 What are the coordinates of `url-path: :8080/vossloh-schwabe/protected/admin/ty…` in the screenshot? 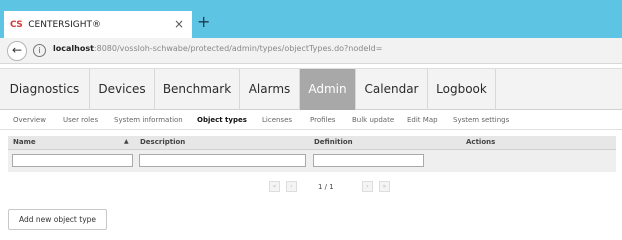 It's located at (238, 48).